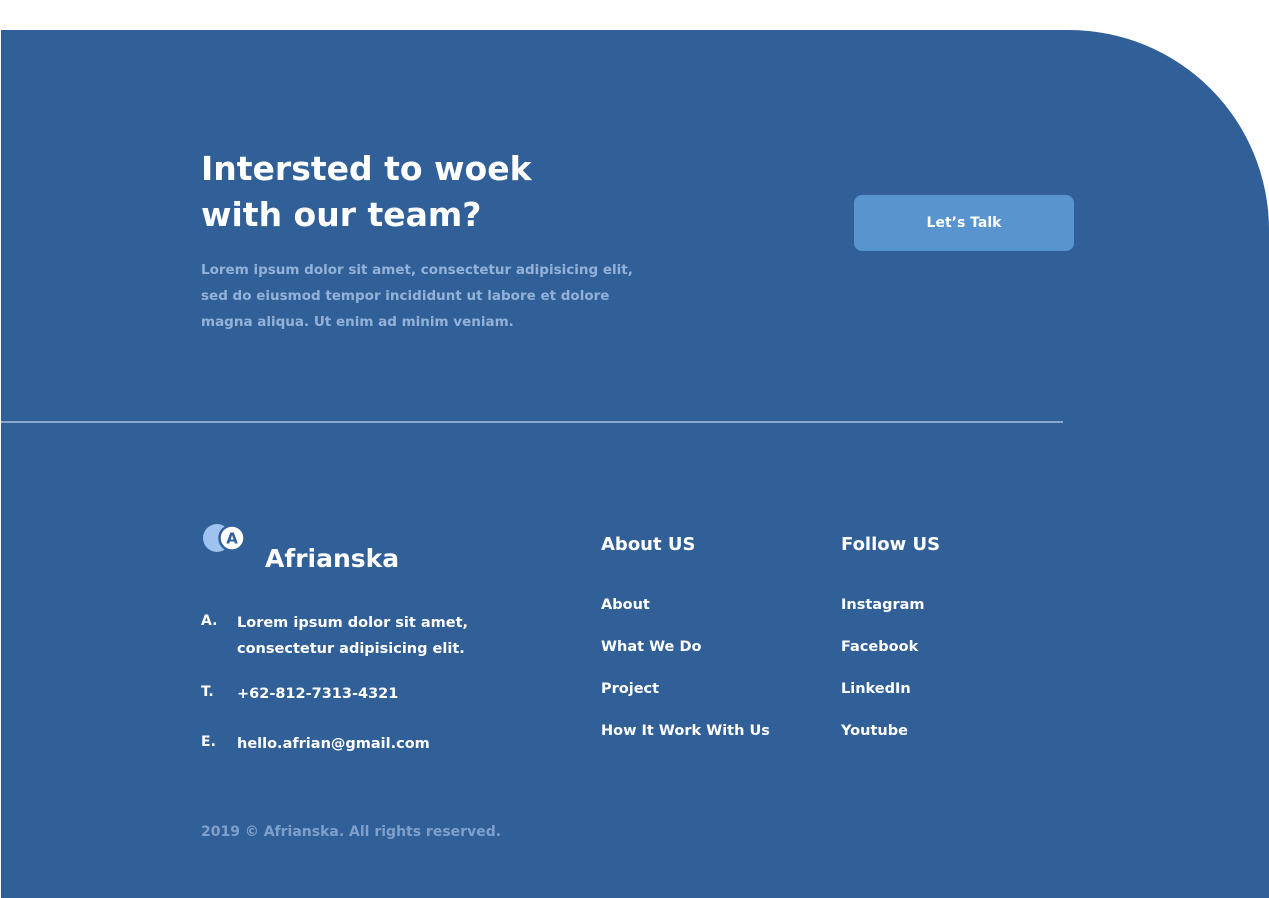  I want to click on facebook-link: Facebook, so click(879, 647).